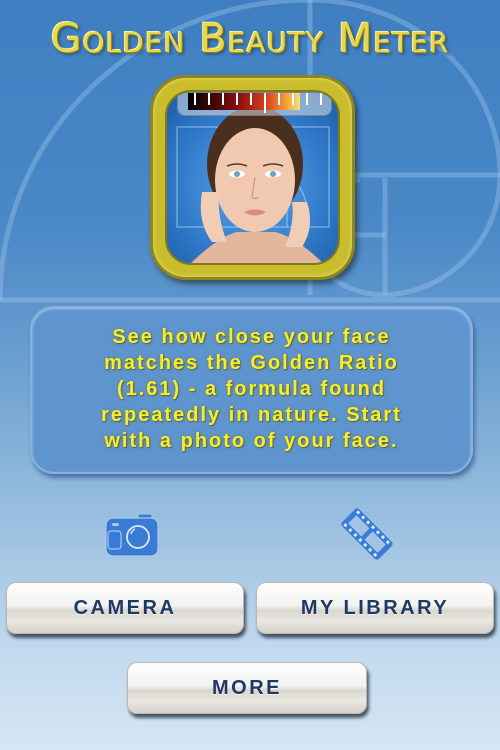 The image size is (500, 750). I want to click on camera-icon, so click(133, 536).